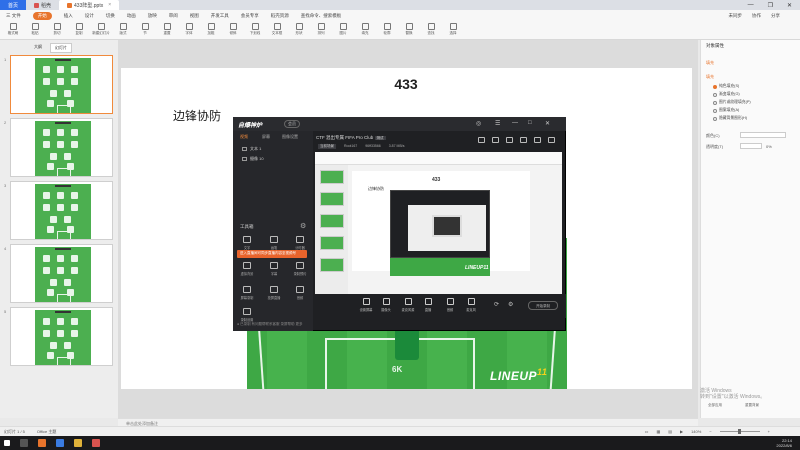 The width and height of the screenshot is (800, 450). Describe the element at coordinates (725, 406) in the screenshot. I see `apply-all-button: 全部应用` at that location.